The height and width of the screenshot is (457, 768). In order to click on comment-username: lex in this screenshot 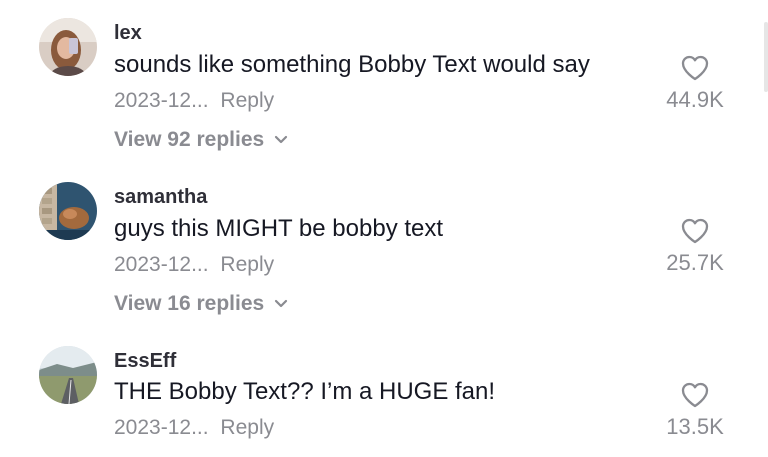, I will do `click(128, 33)`.